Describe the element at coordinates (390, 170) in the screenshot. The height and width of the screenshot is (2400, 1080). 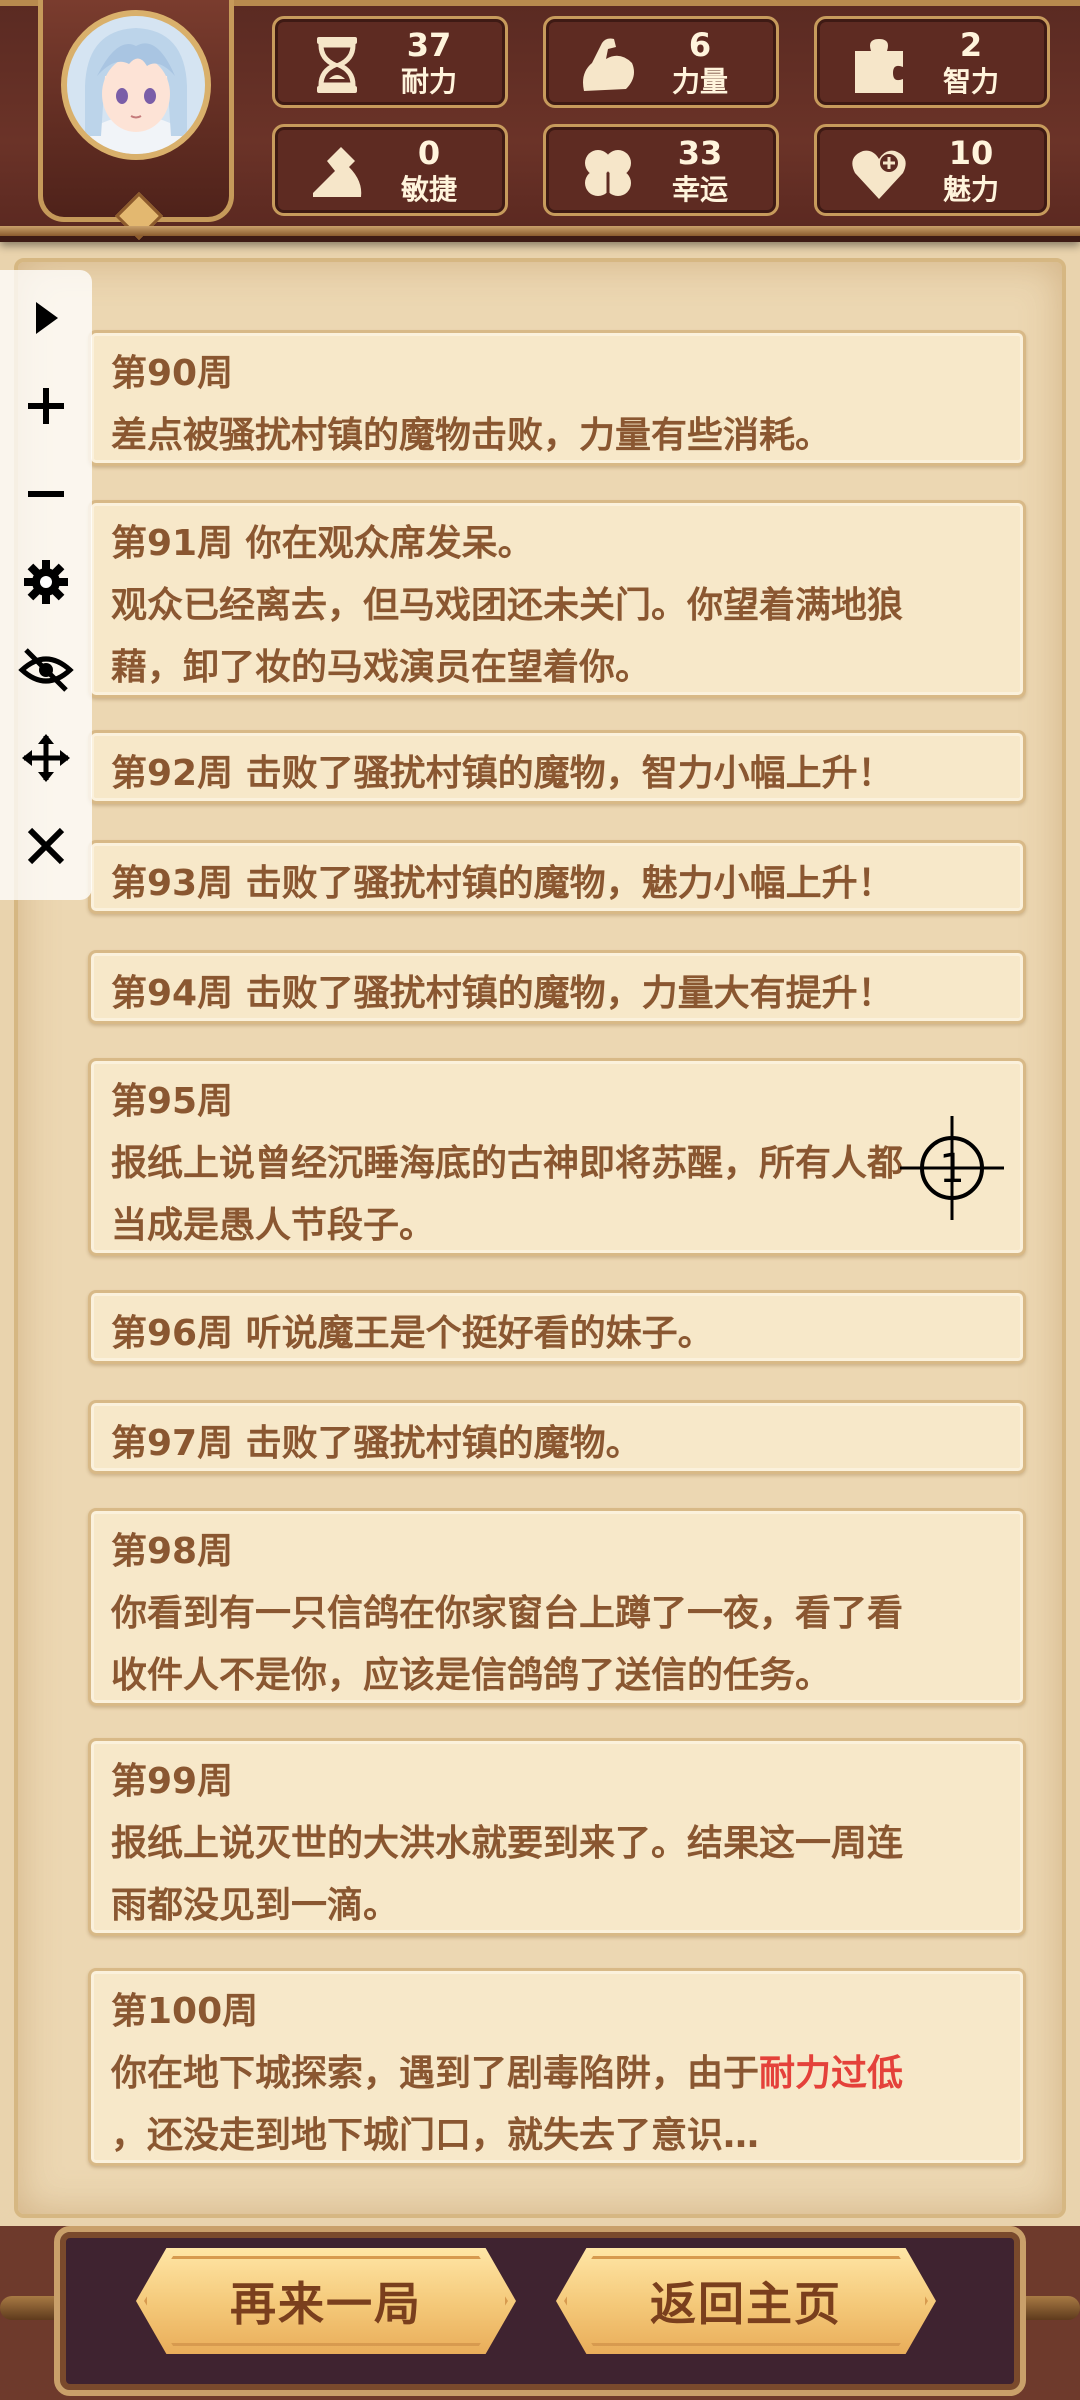
I see `stat-agility: 0 敏捷` at that location.